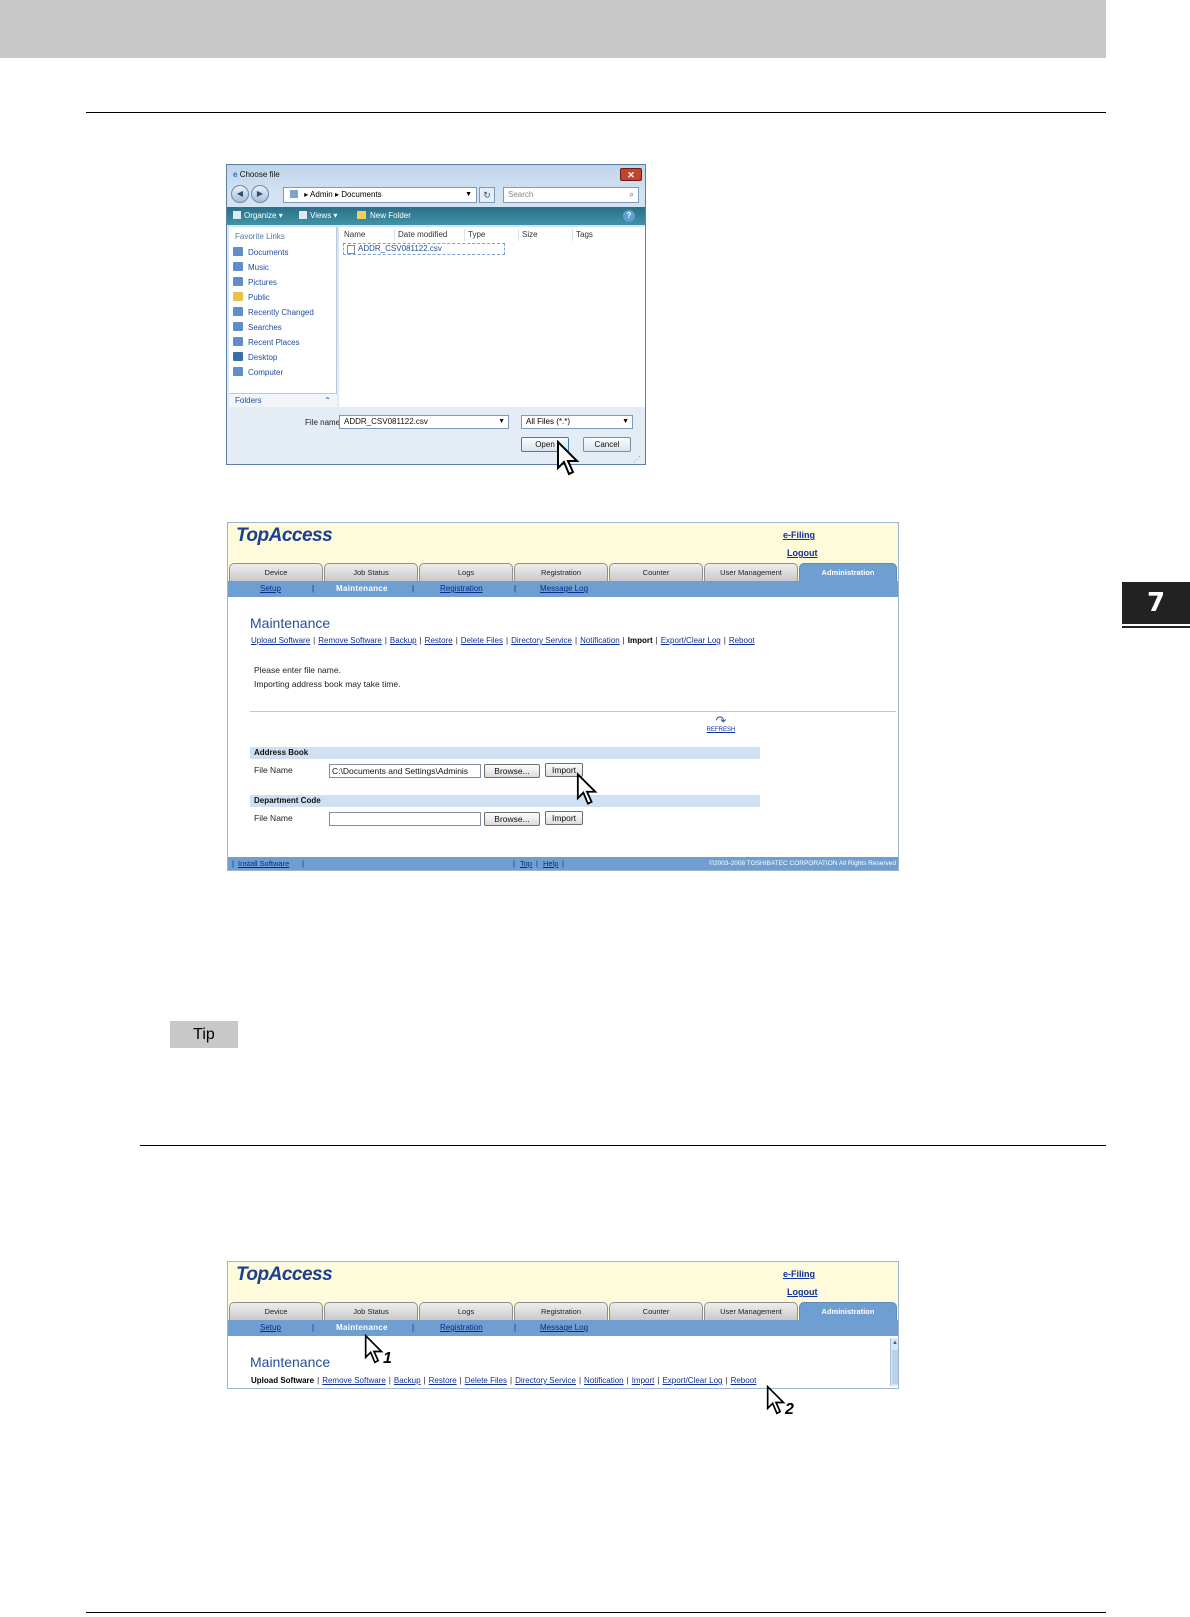 This screenshot has height=1617, width=1190. I want to click on dialog-title: e Choose file, so click(256, 174).